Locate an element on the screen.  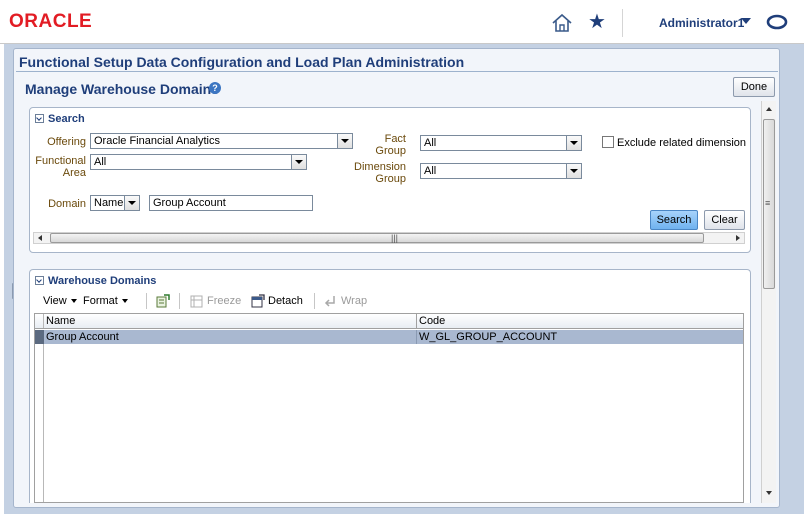
scroll-left-icon is located at coordinates (40, 238).